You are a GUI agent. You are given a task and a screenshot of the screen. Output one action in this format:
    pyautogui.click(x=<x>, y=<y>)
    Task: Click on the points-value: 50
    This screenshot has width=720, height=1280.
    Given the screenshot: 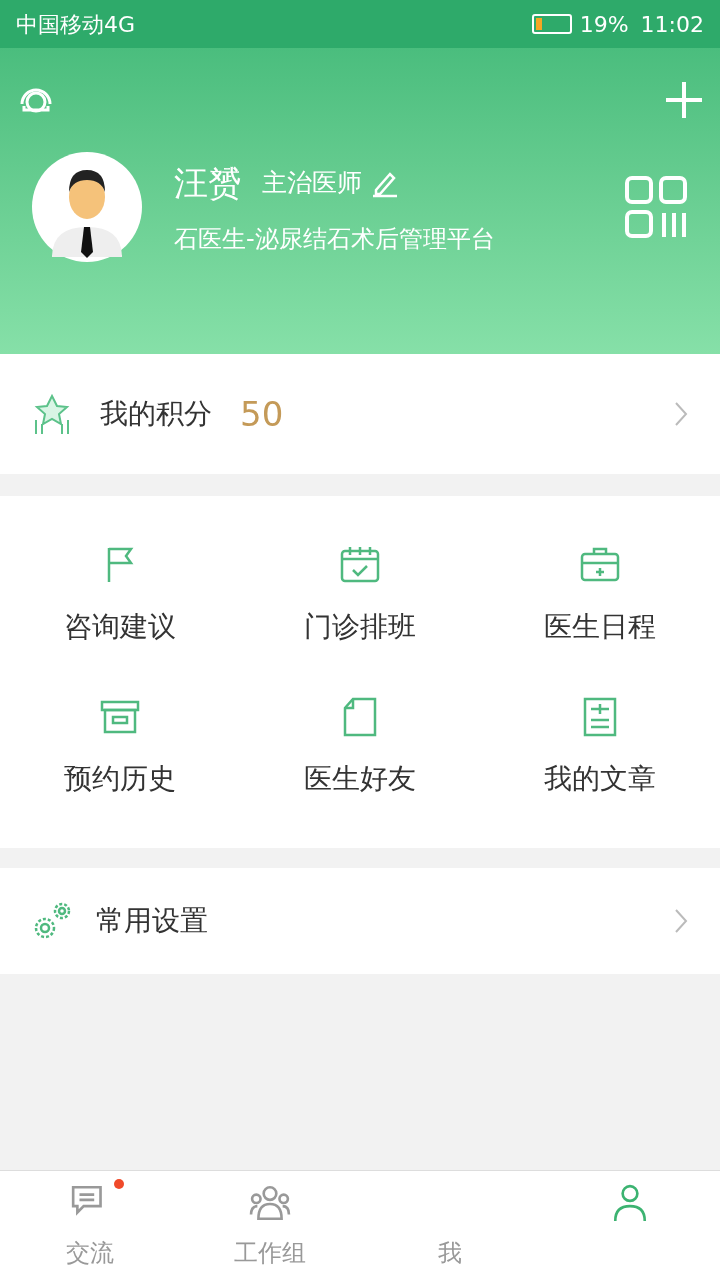 What is the action you would take?
    pyautogui.click(x=262, y=414)
    